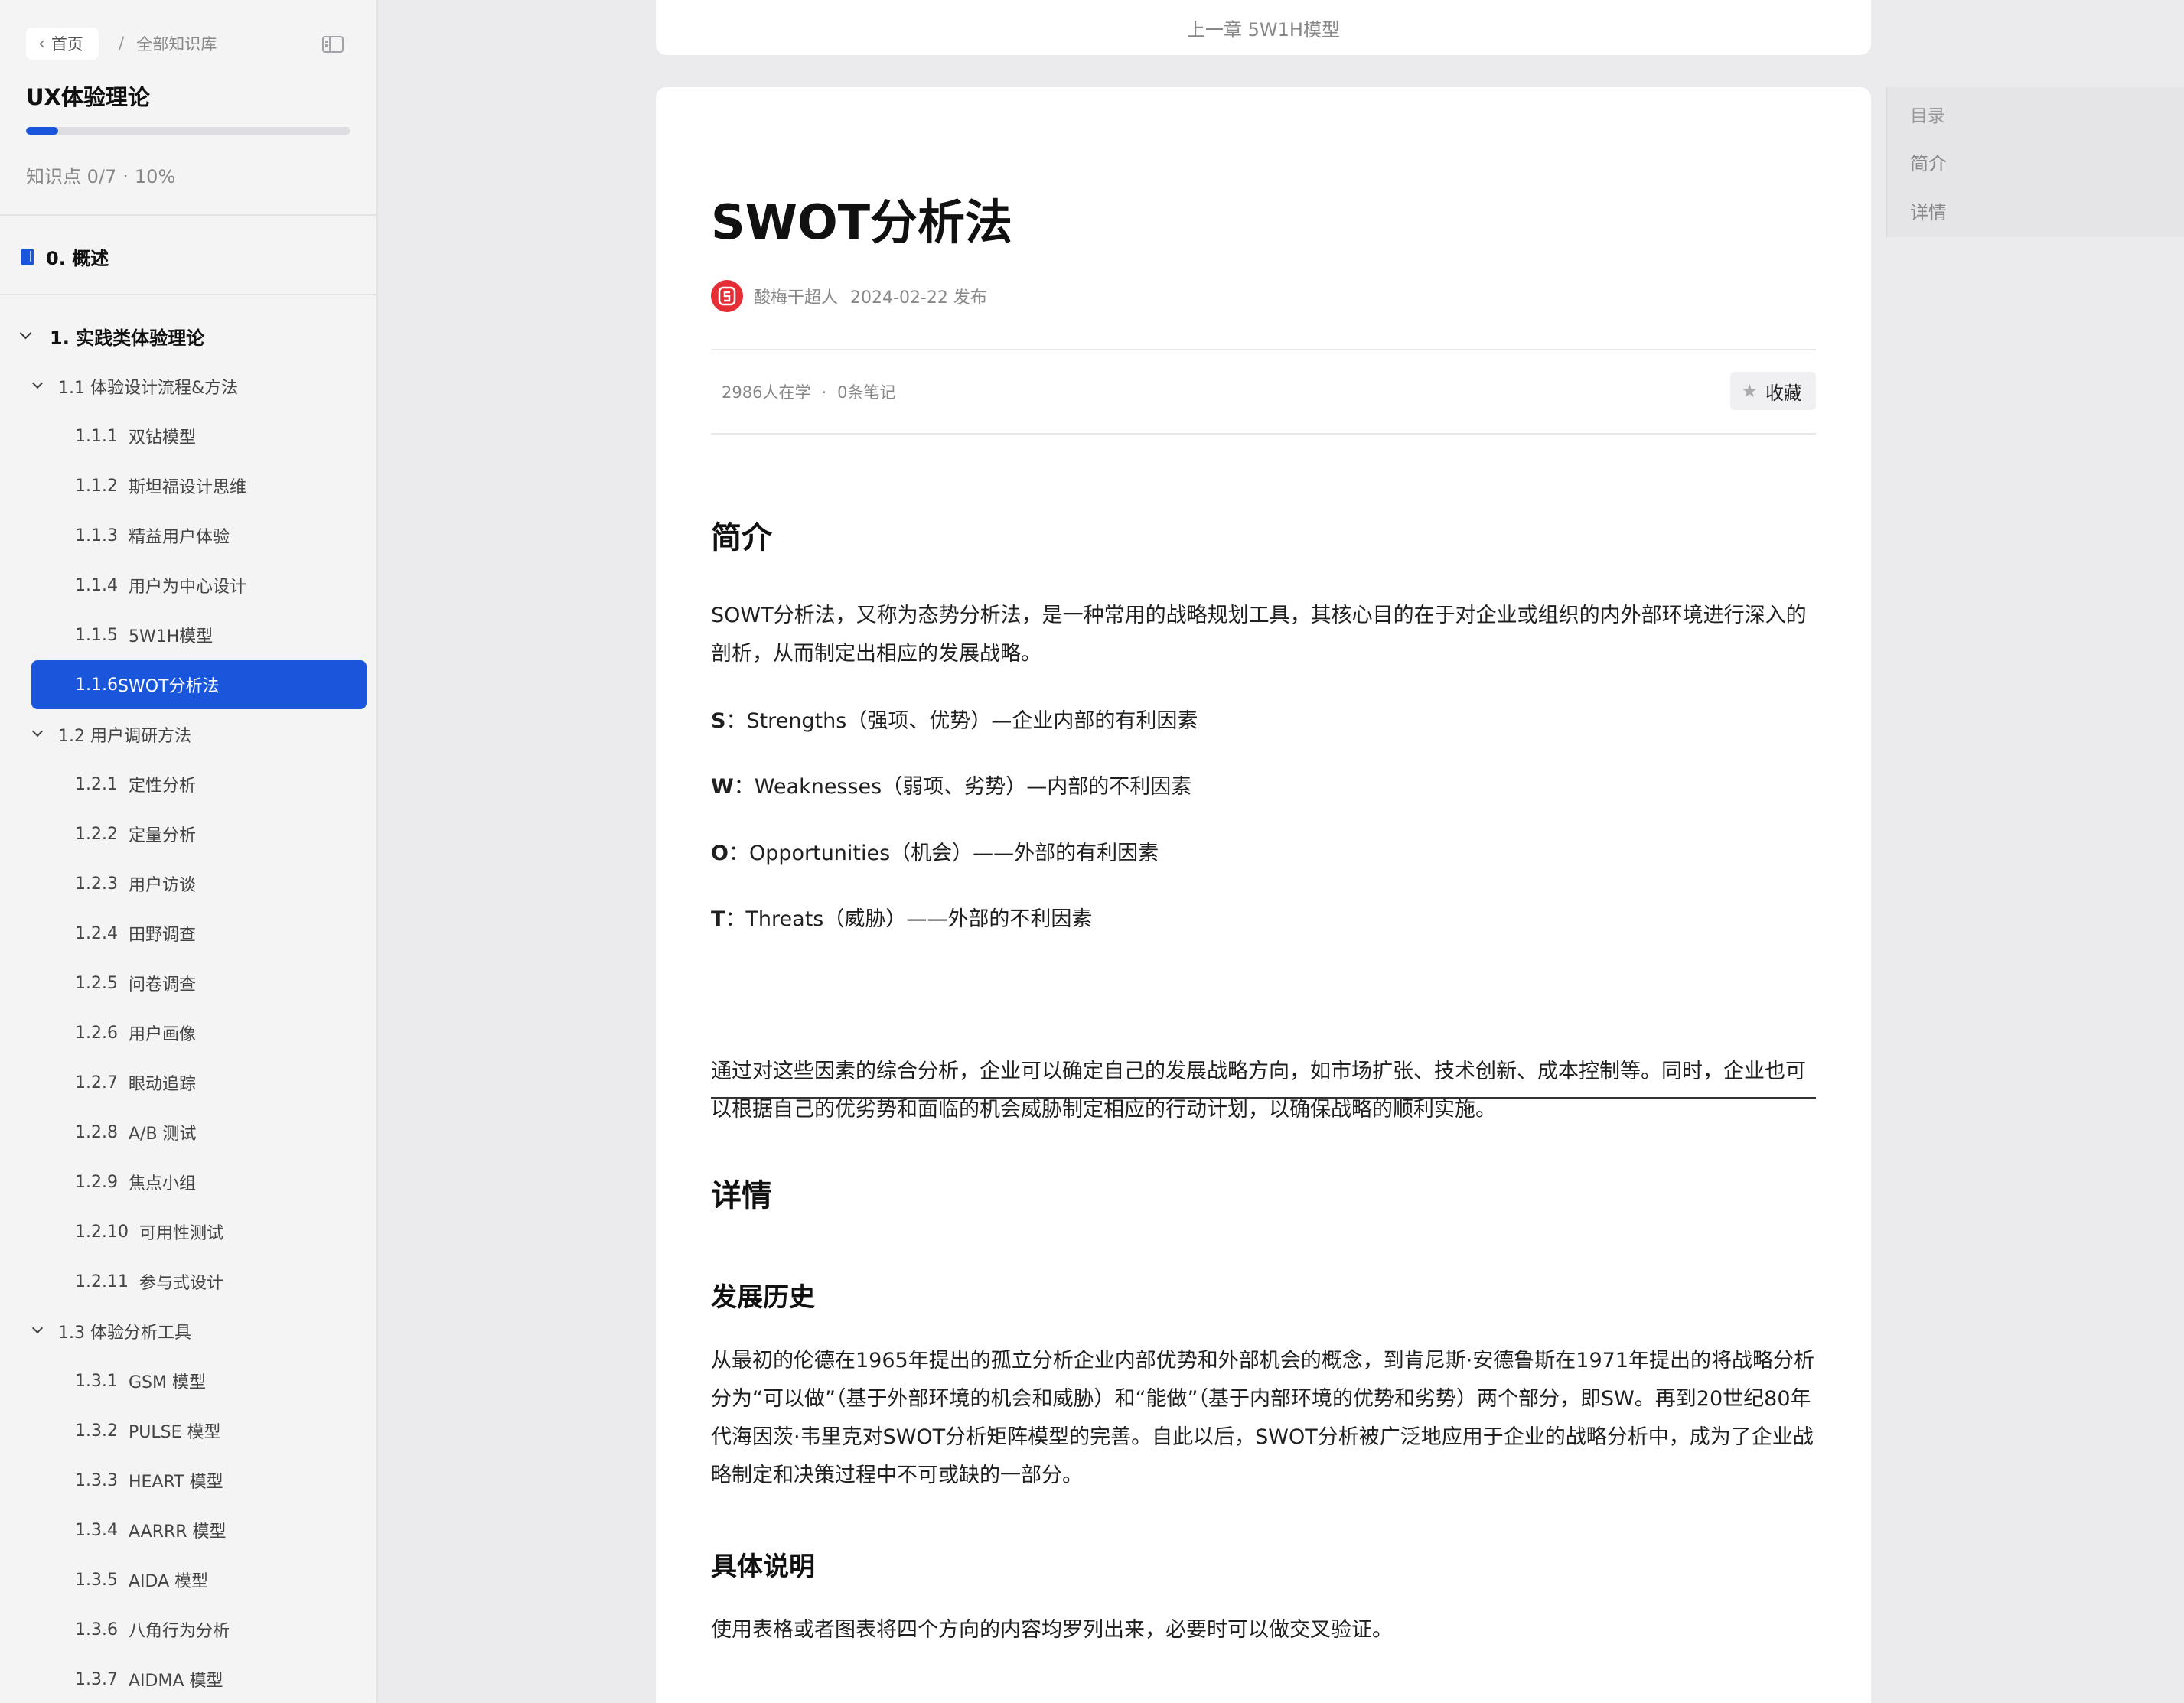 This screenshot has width=2184, height=1703. Describe the element at coordinates (124, 736) in the screenshot. I see `subsection-label: 1.2 用户调研方法` at that location.